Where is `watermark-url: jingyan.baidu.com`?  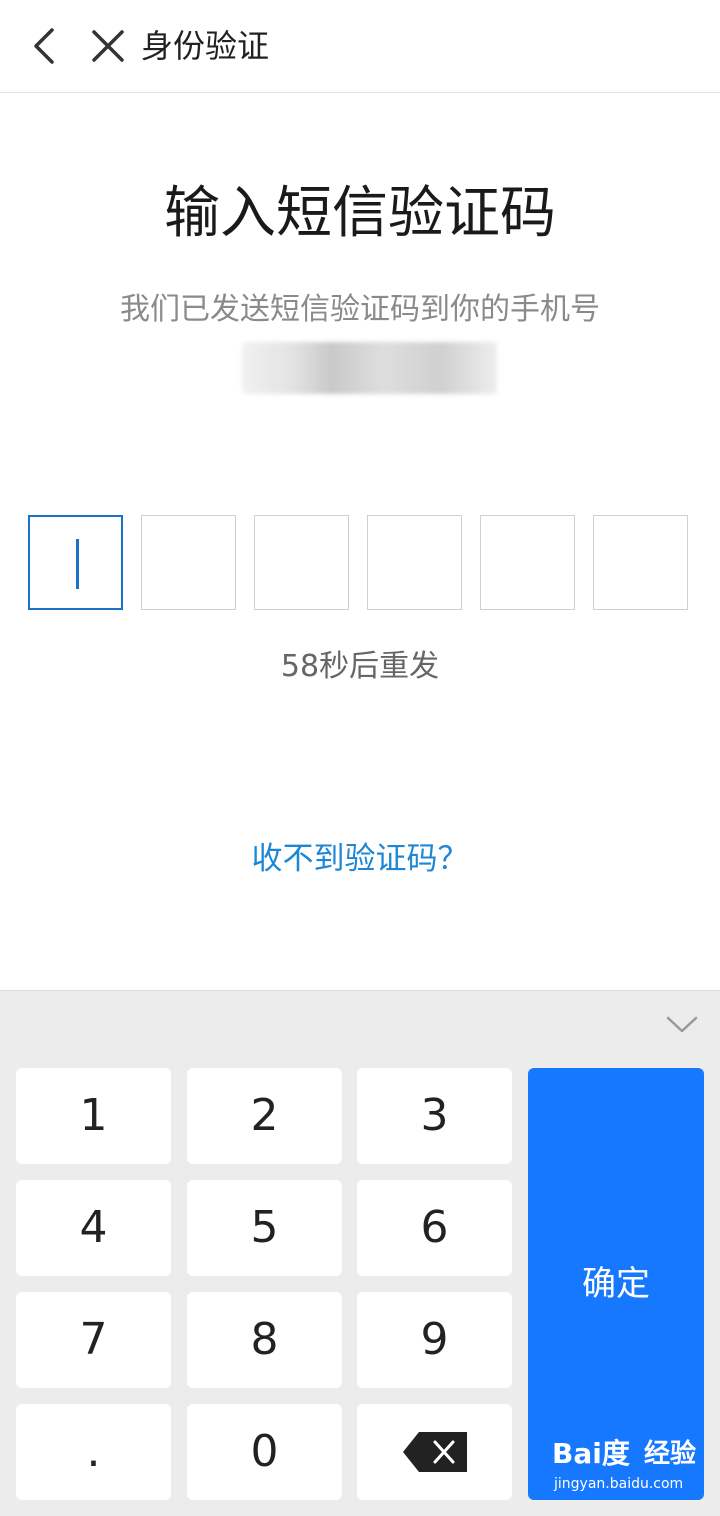 watermark-url: jingyan.baidu.com is located at coordinates (619, 1484).